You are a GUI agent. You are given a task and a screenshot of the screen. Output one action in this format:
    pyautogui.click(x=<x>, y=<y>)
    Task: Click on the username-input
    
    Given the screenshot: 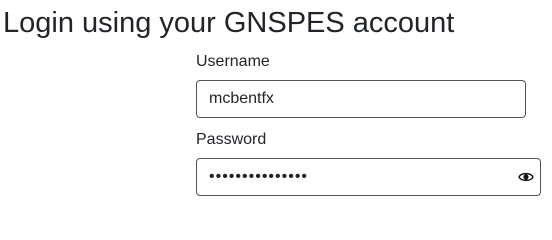 What is the action you would take?
    pyautogui.click(x=361, y=99)
    